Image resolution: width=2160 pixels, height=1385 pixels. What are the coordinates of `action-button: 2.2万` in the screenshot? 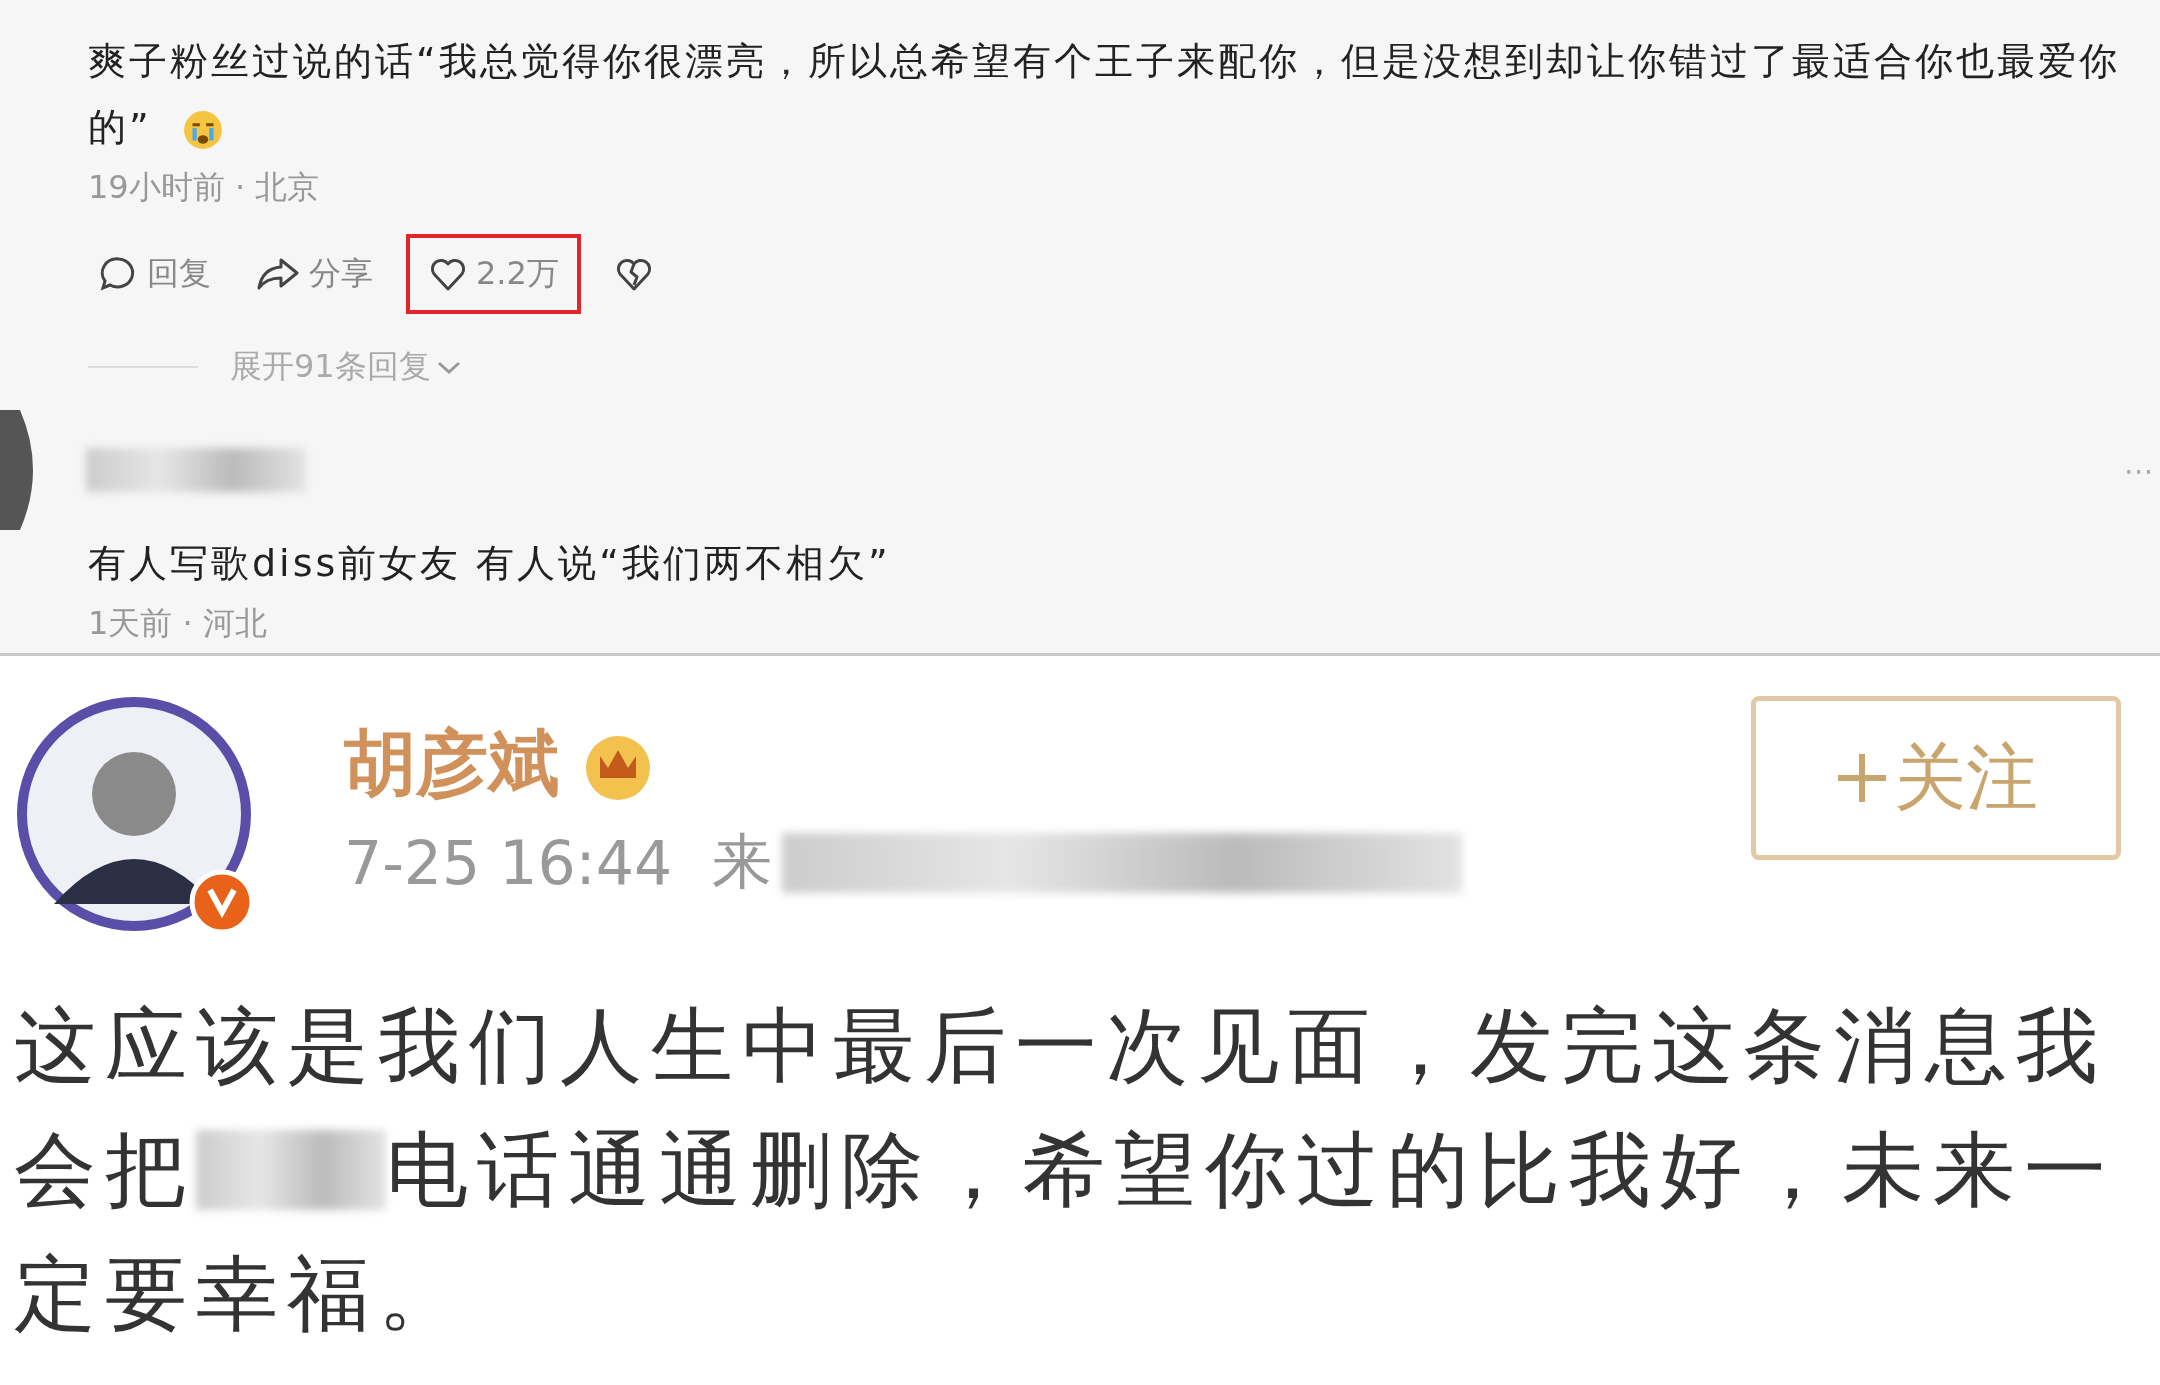 It's located at (493, 274).